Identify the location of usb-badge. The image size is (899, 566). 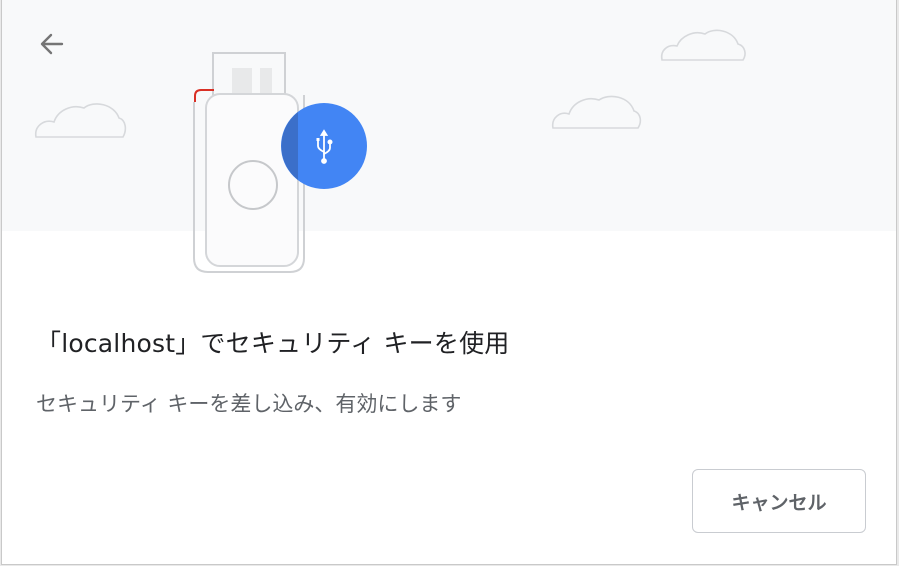
(324, 146).